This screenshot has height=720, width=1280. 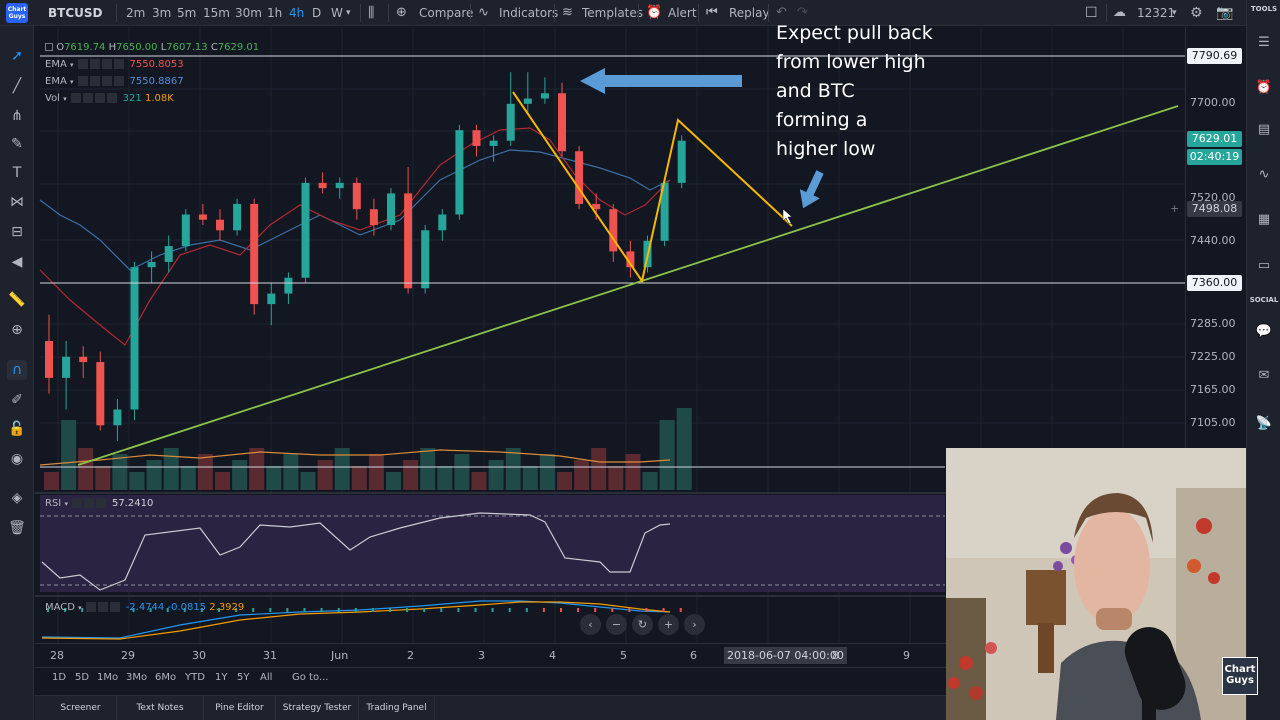 I want to click on chartguys-watermark-logo: Chart Guys, so click(x=1240, y=676).